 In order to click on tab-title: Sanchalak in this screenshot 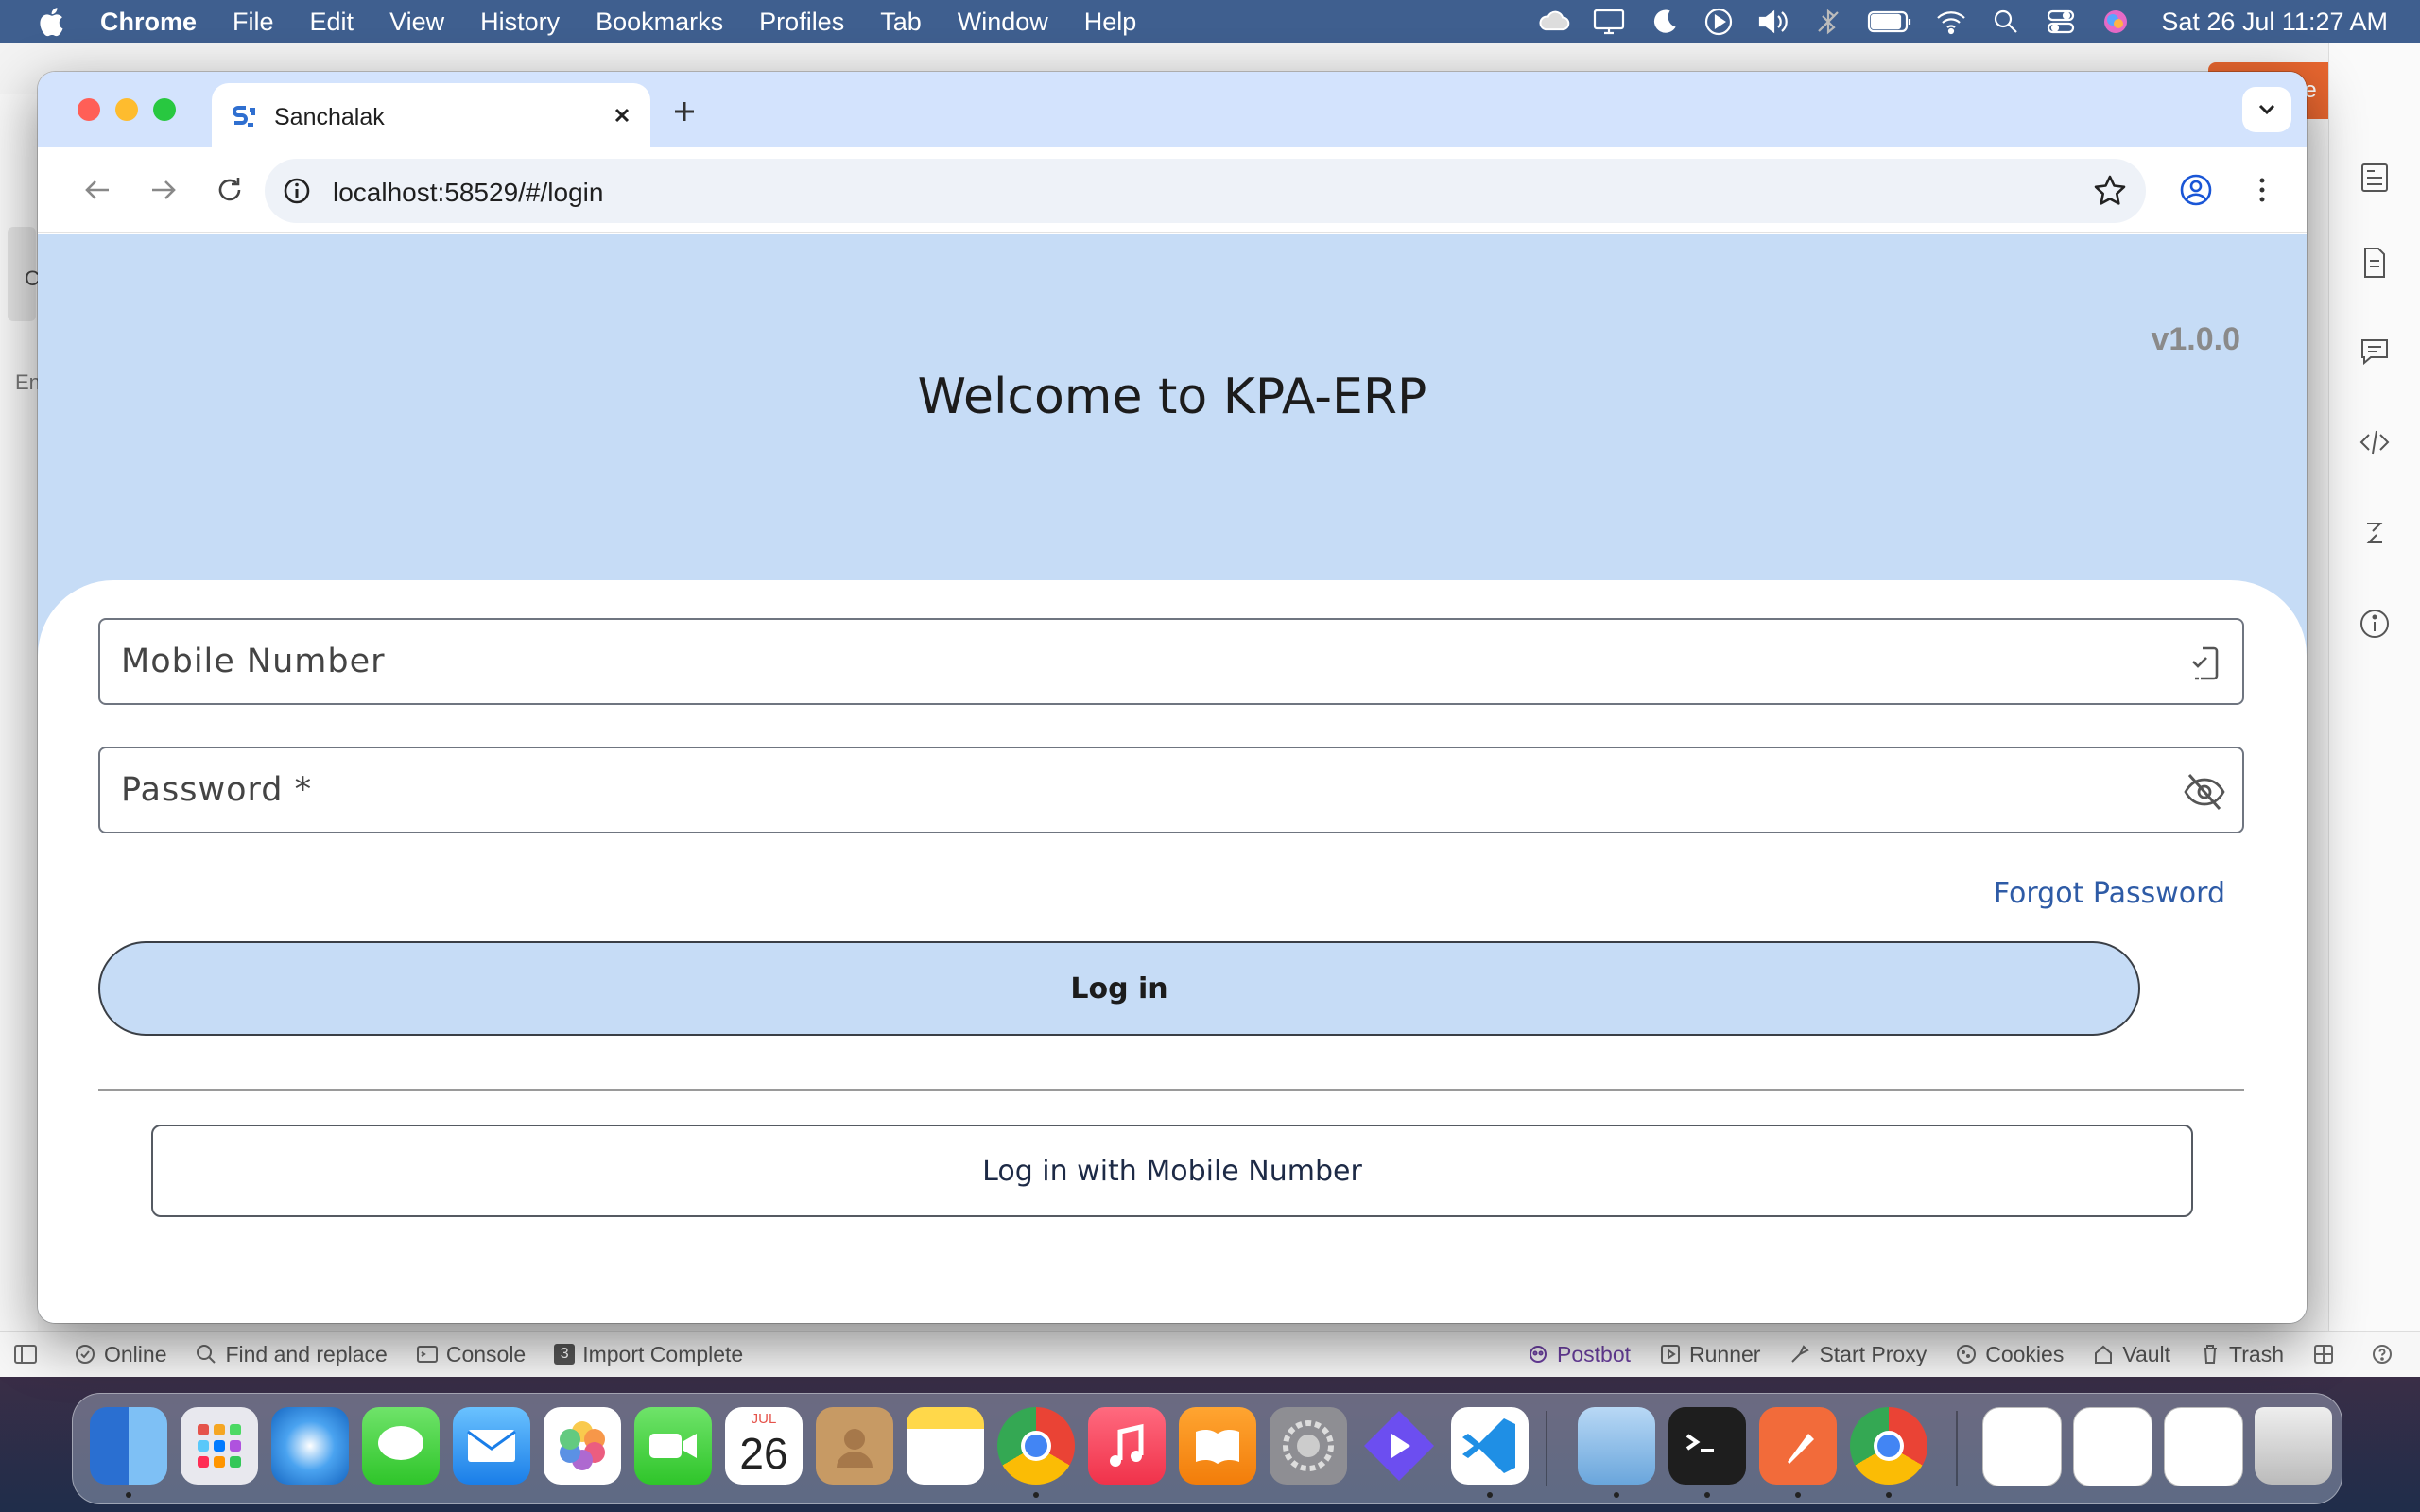, I will do `click(329, 117)`.